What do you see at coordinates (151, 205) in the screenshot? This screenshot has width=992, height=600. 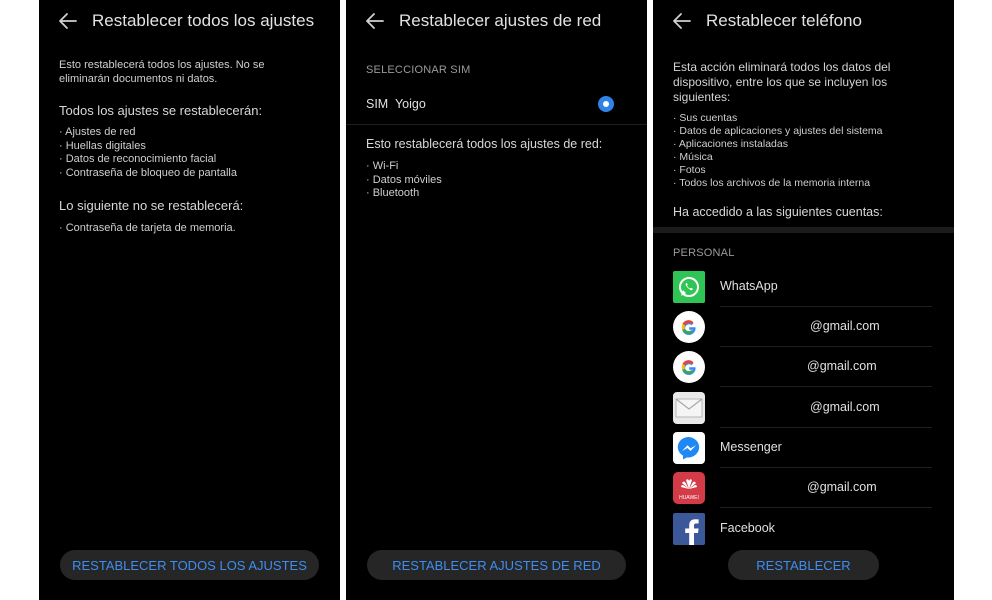 I see `keep-heading: Lo siguiente no se restablecerá:` at bounding box center [151, 205].